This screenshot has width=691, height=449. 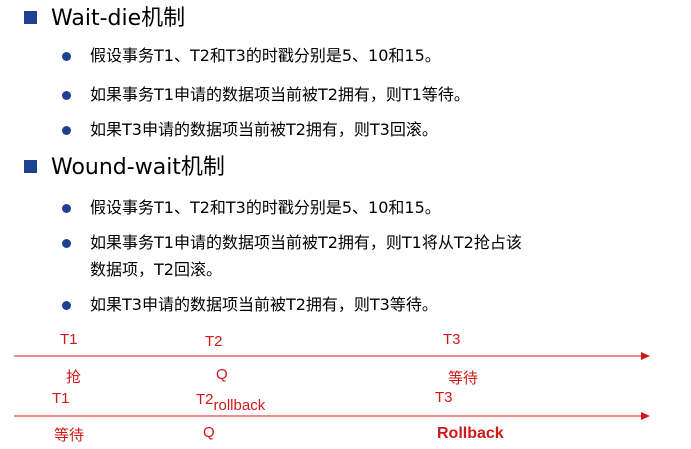 What do you see at coordinates (463, 378) in the screenshot?
I see `timeline1-under-t3: 等待` at bounding box center [463, 378].